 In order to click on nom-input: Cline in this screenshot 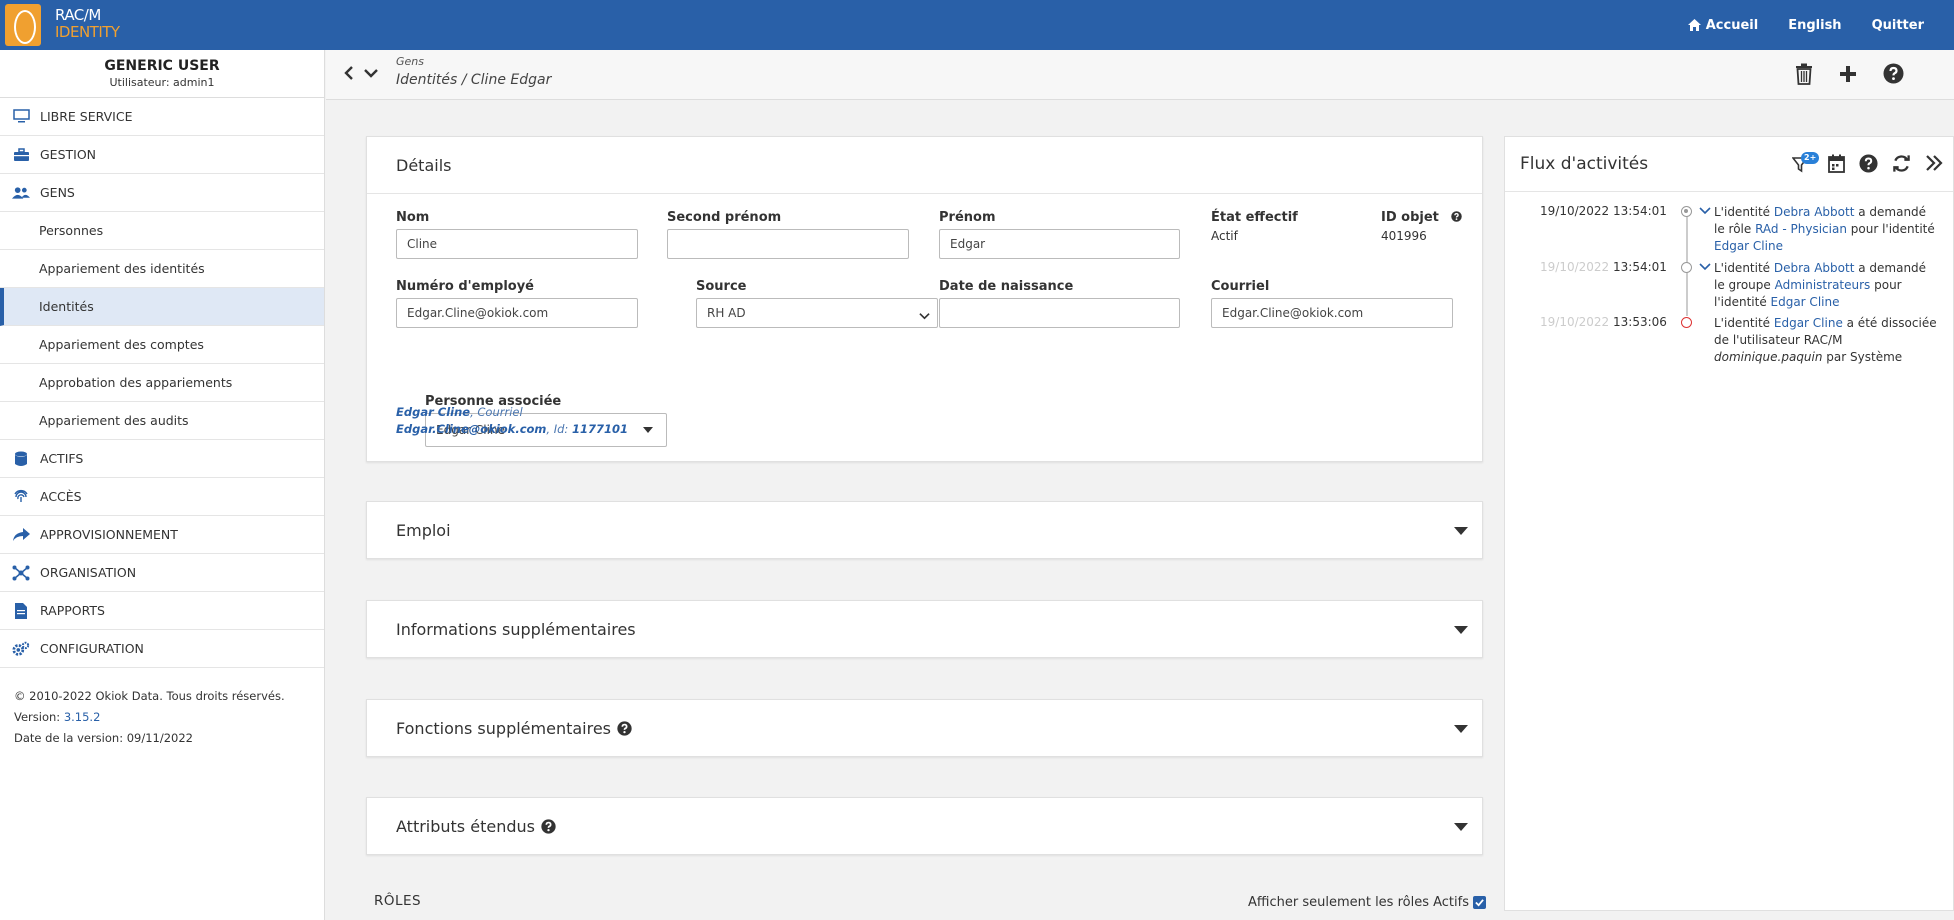, I will do `click(517, 244)`.